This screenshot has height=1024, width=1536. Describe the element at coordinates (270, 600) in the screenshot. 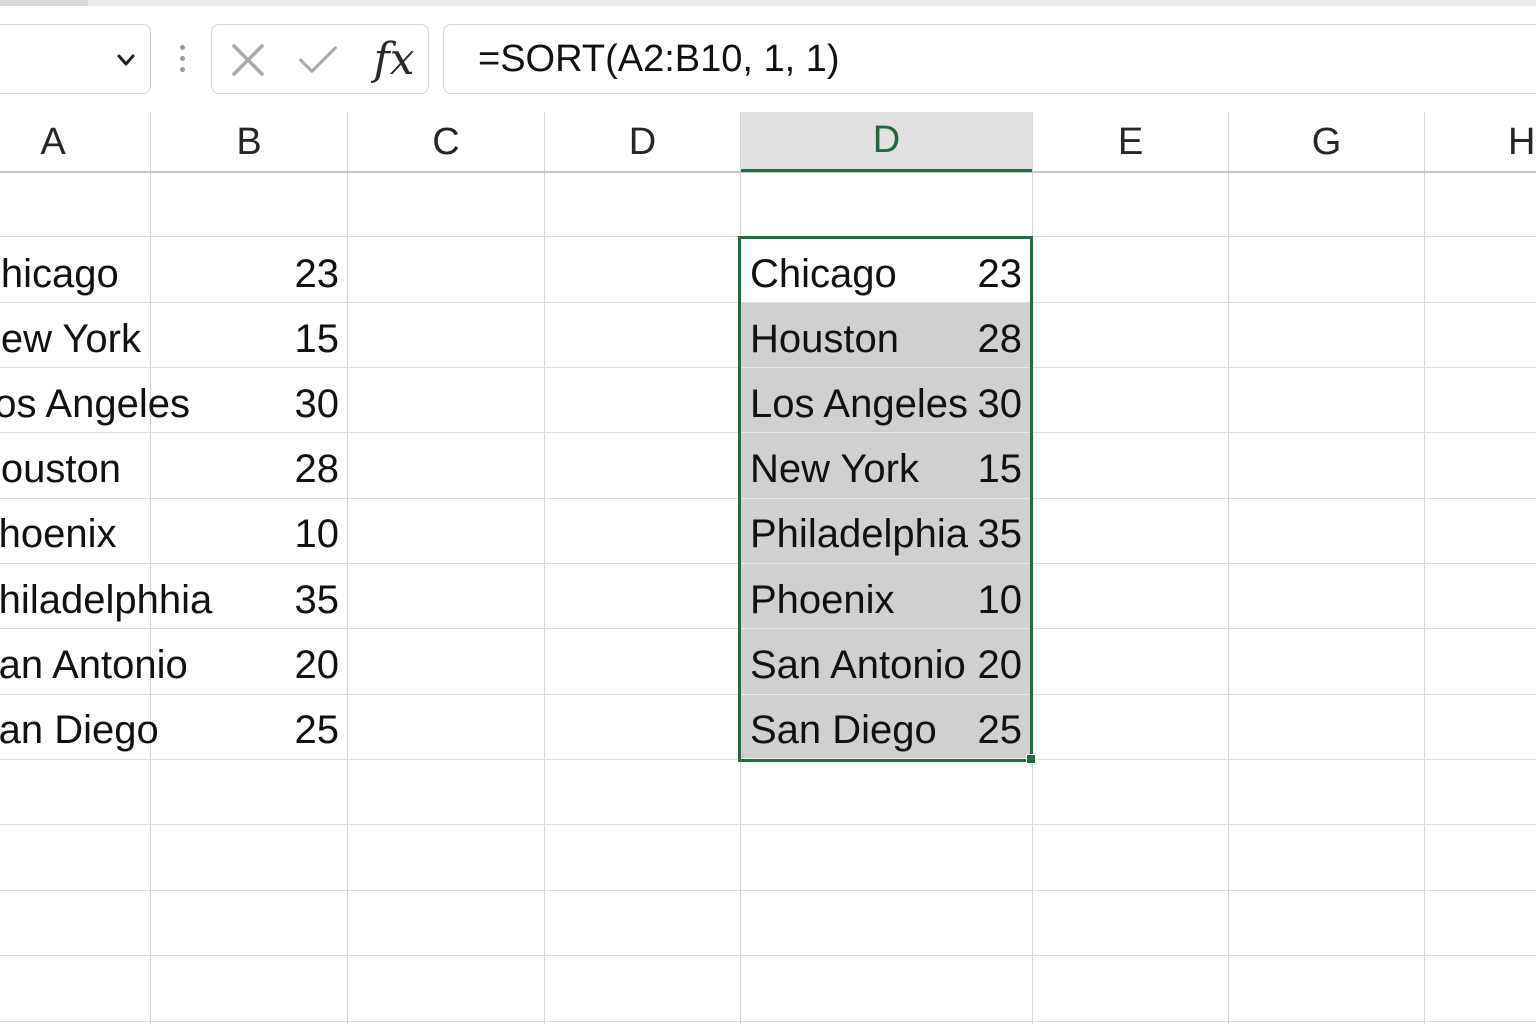

I see `source-value-cell: 35` at that location.